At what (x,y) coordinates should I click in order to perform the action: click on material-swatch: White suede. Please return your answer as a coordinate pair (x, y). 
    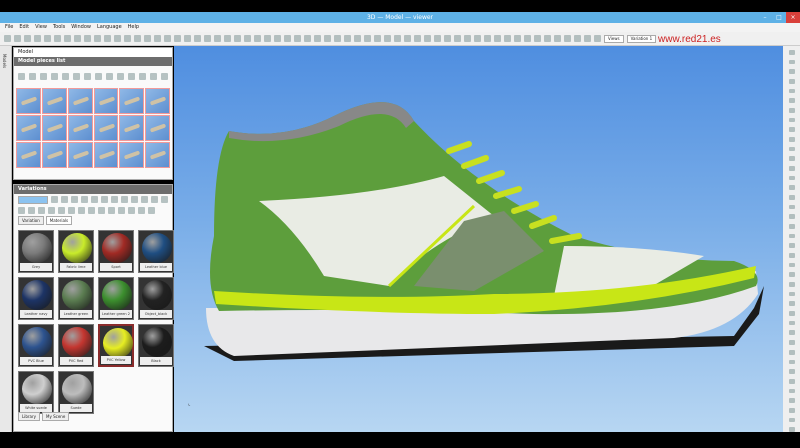
    Looking at the image, I should click on (36, 392).